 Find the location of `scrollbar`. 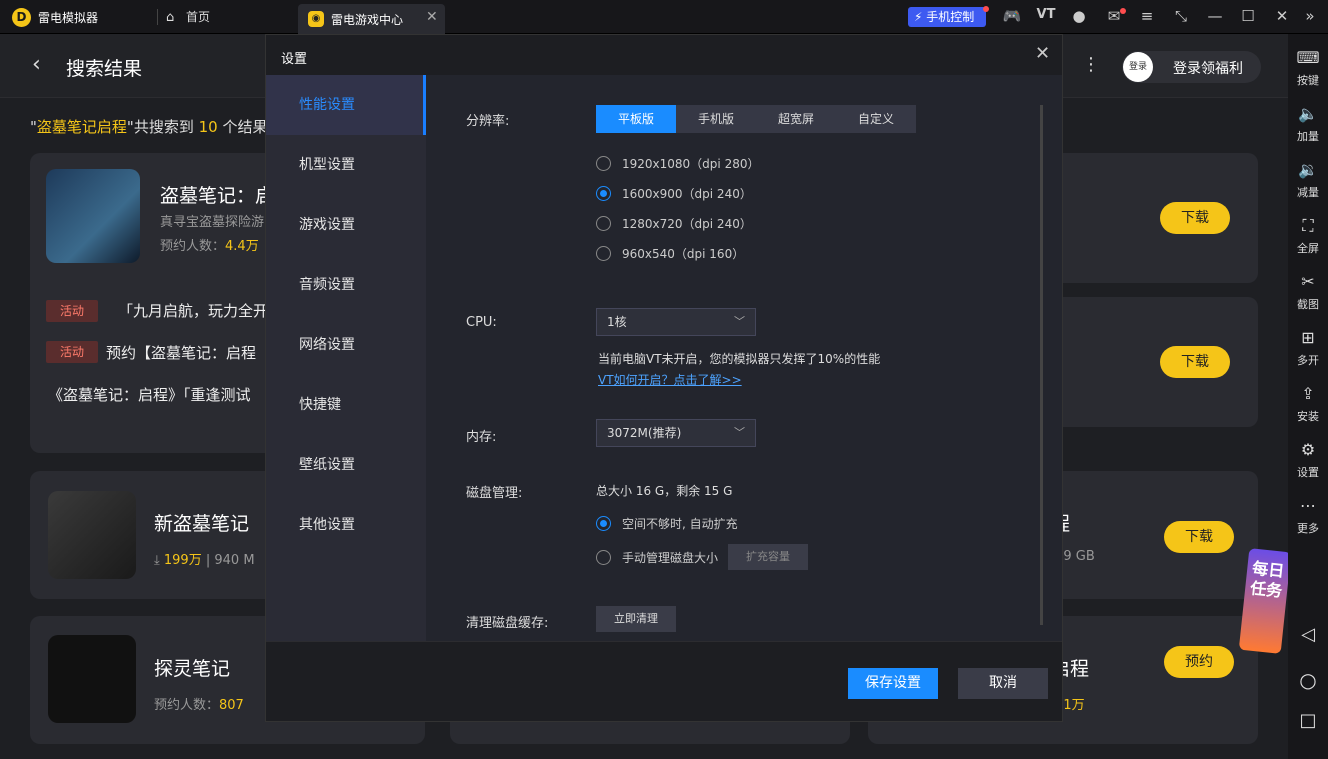

scrollbar is located at coordinates (1041, 365).